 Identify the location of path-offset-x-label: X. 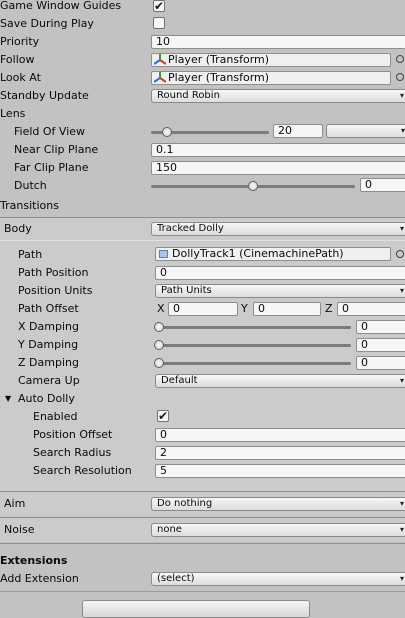
(161, 308).